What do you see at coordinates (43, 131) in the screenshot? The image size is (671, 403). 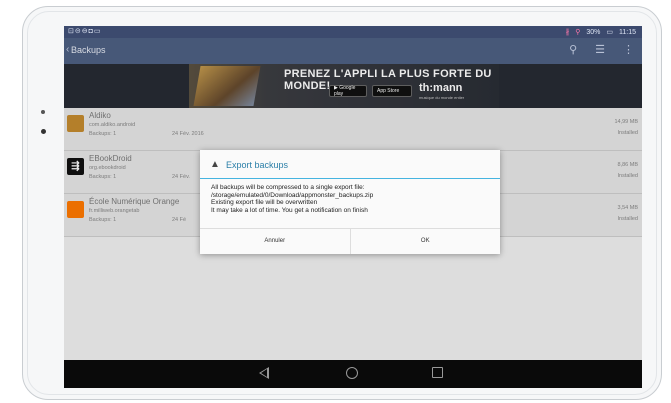 I see `front-camera` at bounding box center [43, 131].